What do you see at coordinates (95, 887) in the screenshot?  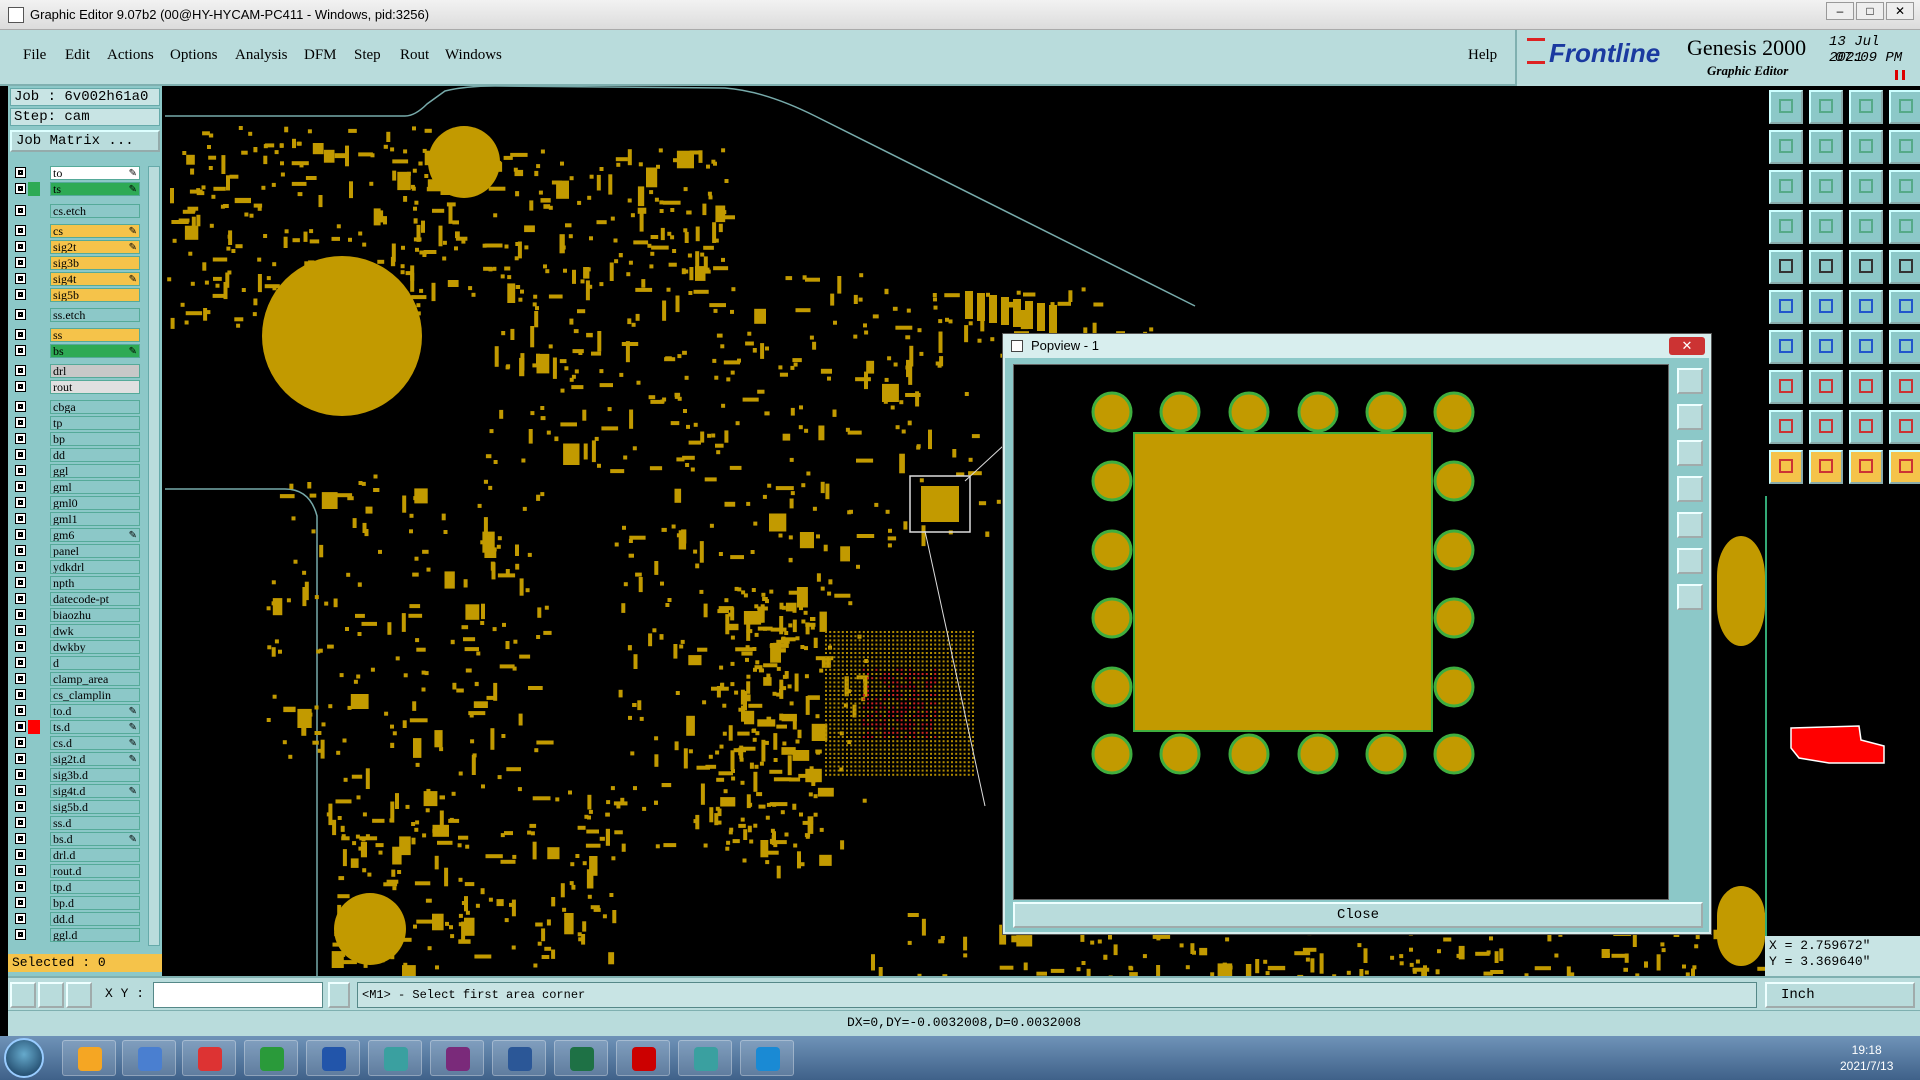 I see `layer-name: tp.d` at bounding box center [95, 887].